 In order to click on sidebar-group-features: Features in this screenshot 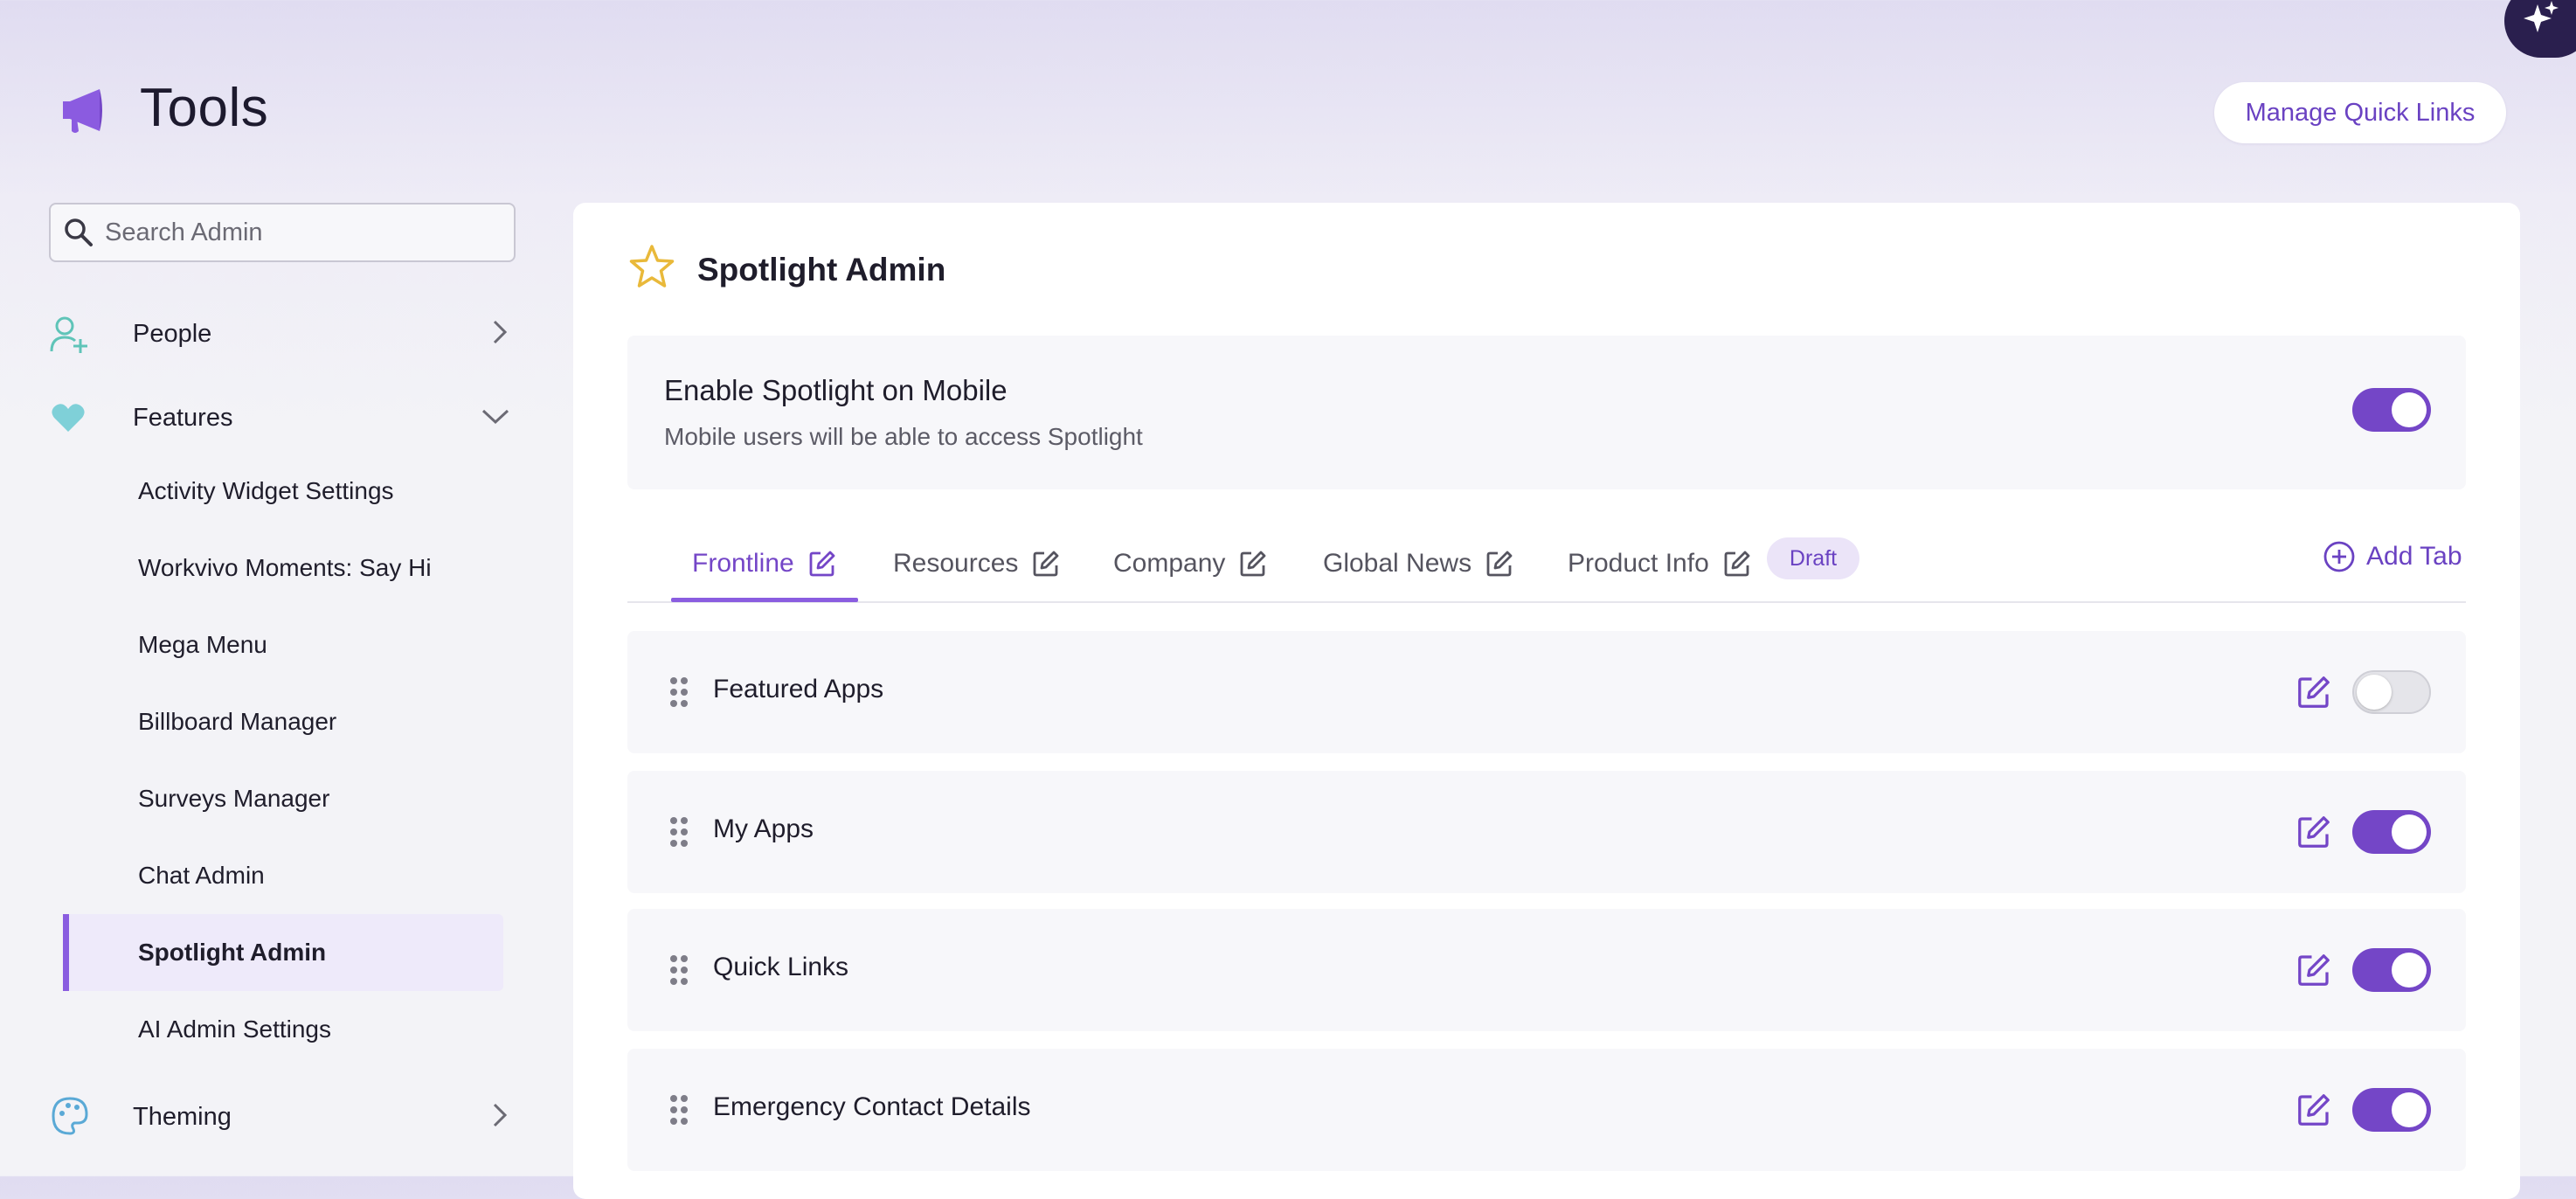, I will do `click(282, 418)`.